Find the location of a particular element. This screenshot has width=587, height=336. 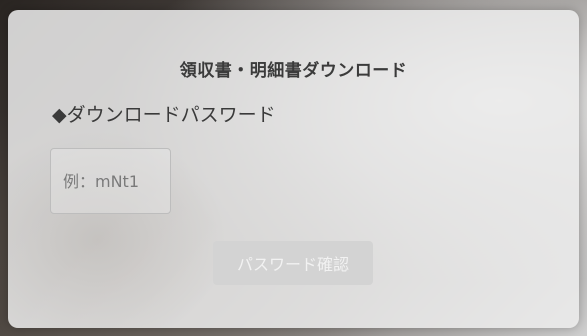

dialog-title: 領収書・明細書ダウンロード is located at coordinates (293, 71).